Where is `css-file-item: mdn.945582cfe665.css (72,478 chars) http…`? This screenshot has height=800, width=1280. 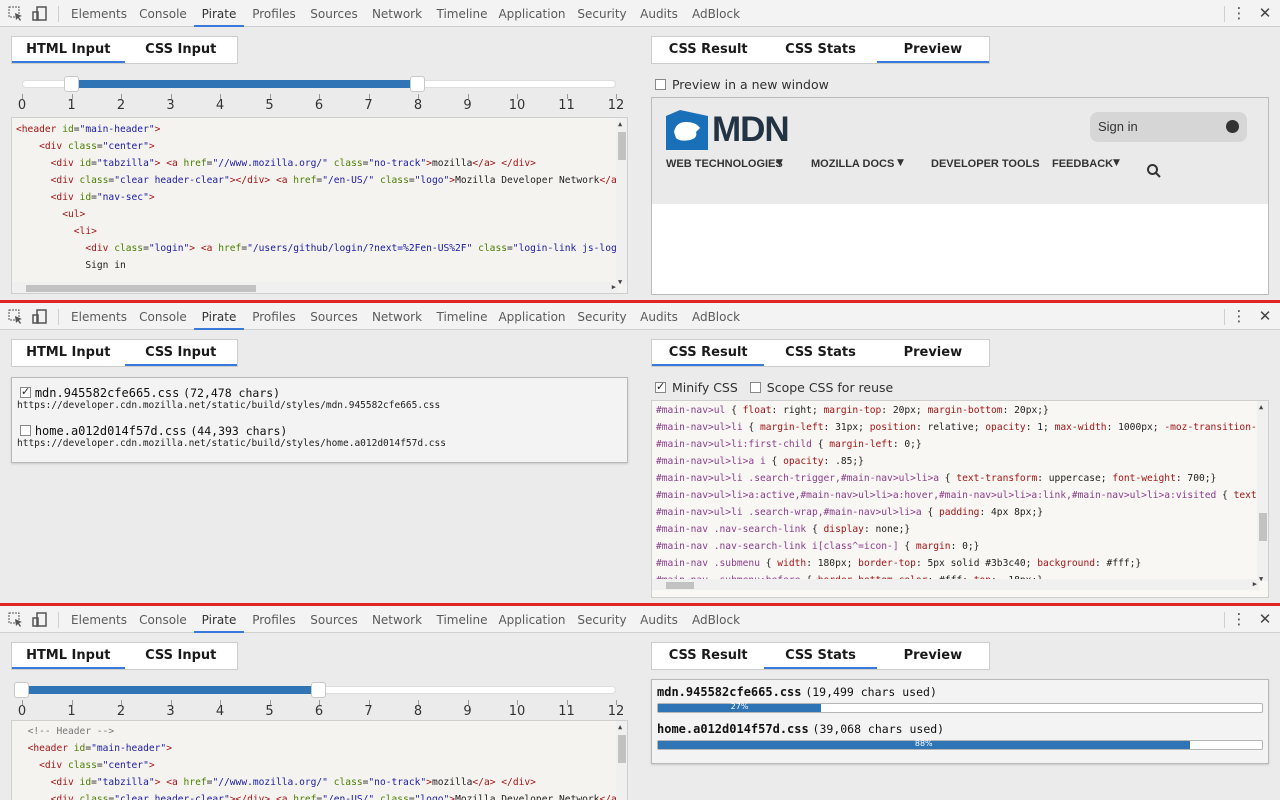
css-file-item: mdn.945582cfe665.css (72,478 chars) http… is located at coordinates (228, 398).